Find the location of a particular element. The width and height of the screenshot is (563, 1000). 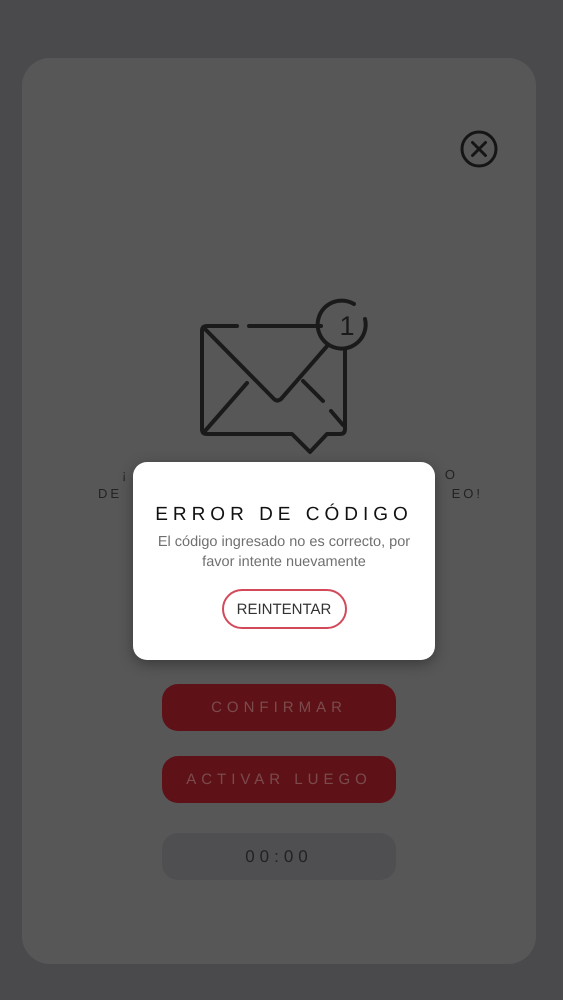

notification-count: 1 is located at coordinates (347, 326).